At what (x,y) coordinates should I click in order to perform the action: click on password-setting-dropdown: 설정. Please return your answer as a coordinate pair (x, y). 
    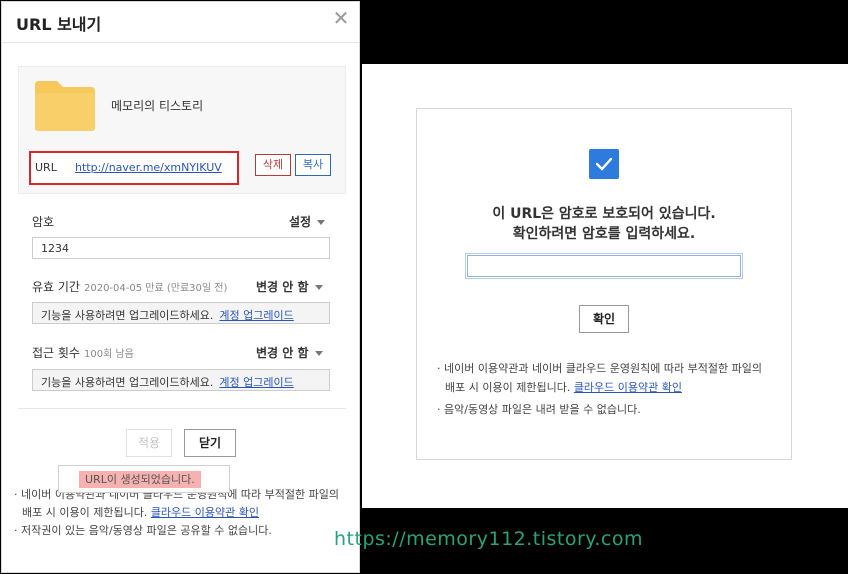
    Looking at the image, I should click on (307, 221).